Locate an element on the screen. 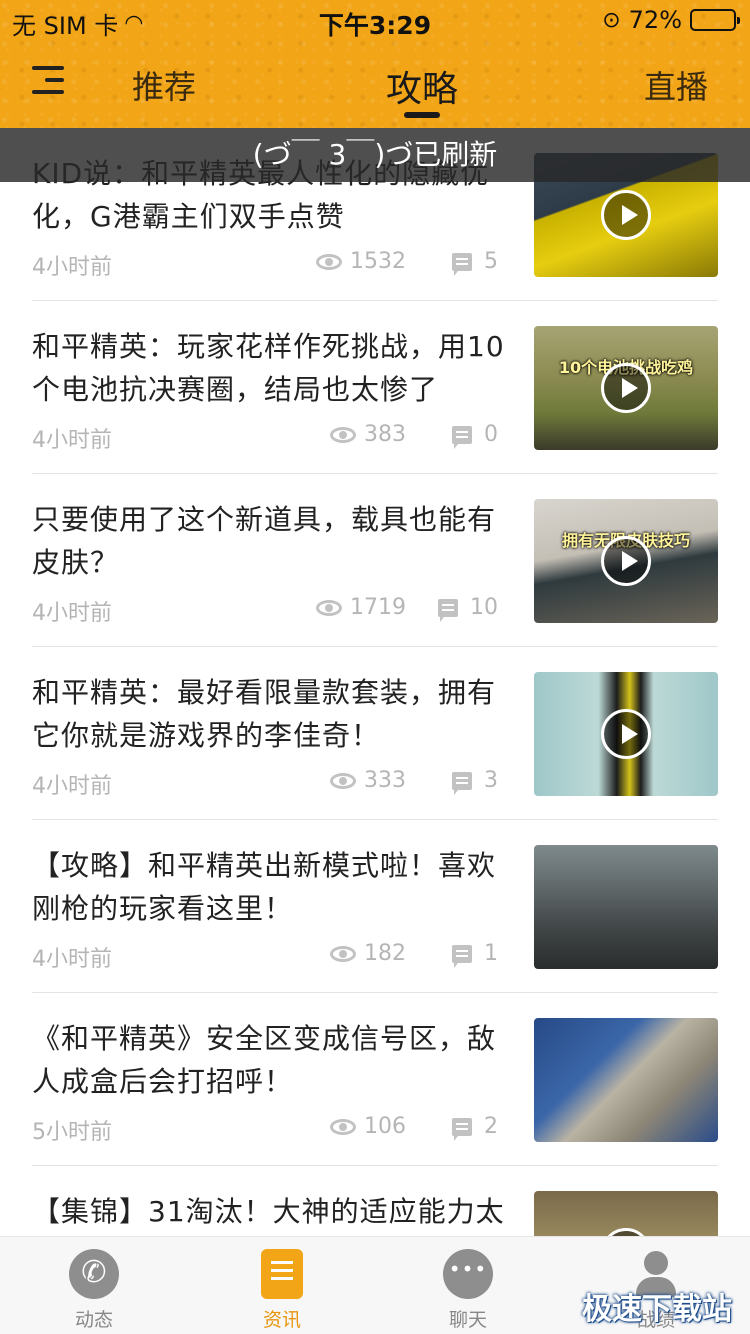  status-bar: 无 SIM 卡 ◠ 下午3:29 ⊙ 72% is located at coordinates (375, 20).